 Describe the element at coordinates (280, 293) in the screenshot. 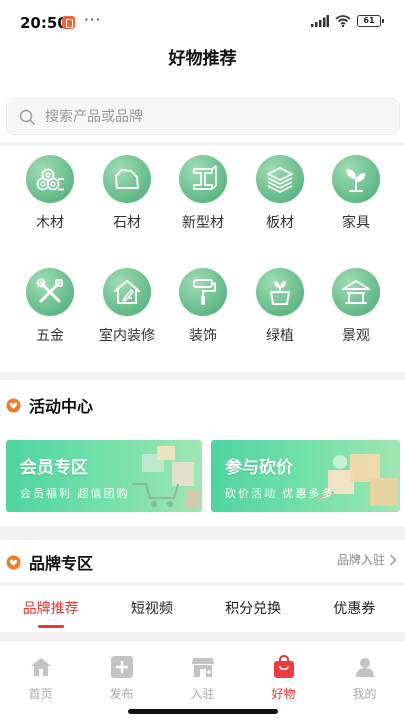

I see `potted-plant-icon` at that location.